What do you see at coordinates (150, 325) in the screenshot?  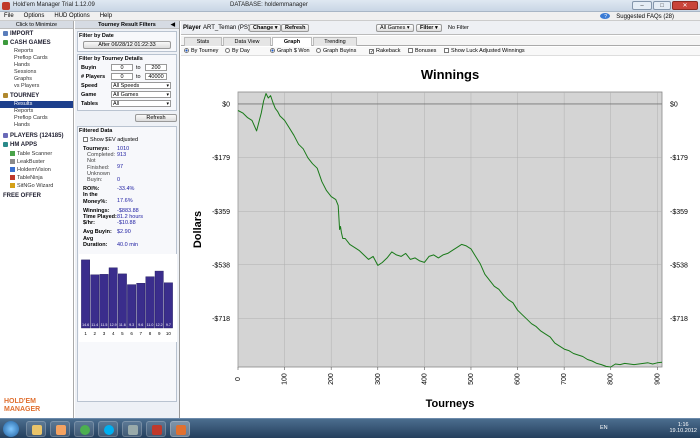 I see `histogram-value-label: 11.0` at bounding box center [150, 325].